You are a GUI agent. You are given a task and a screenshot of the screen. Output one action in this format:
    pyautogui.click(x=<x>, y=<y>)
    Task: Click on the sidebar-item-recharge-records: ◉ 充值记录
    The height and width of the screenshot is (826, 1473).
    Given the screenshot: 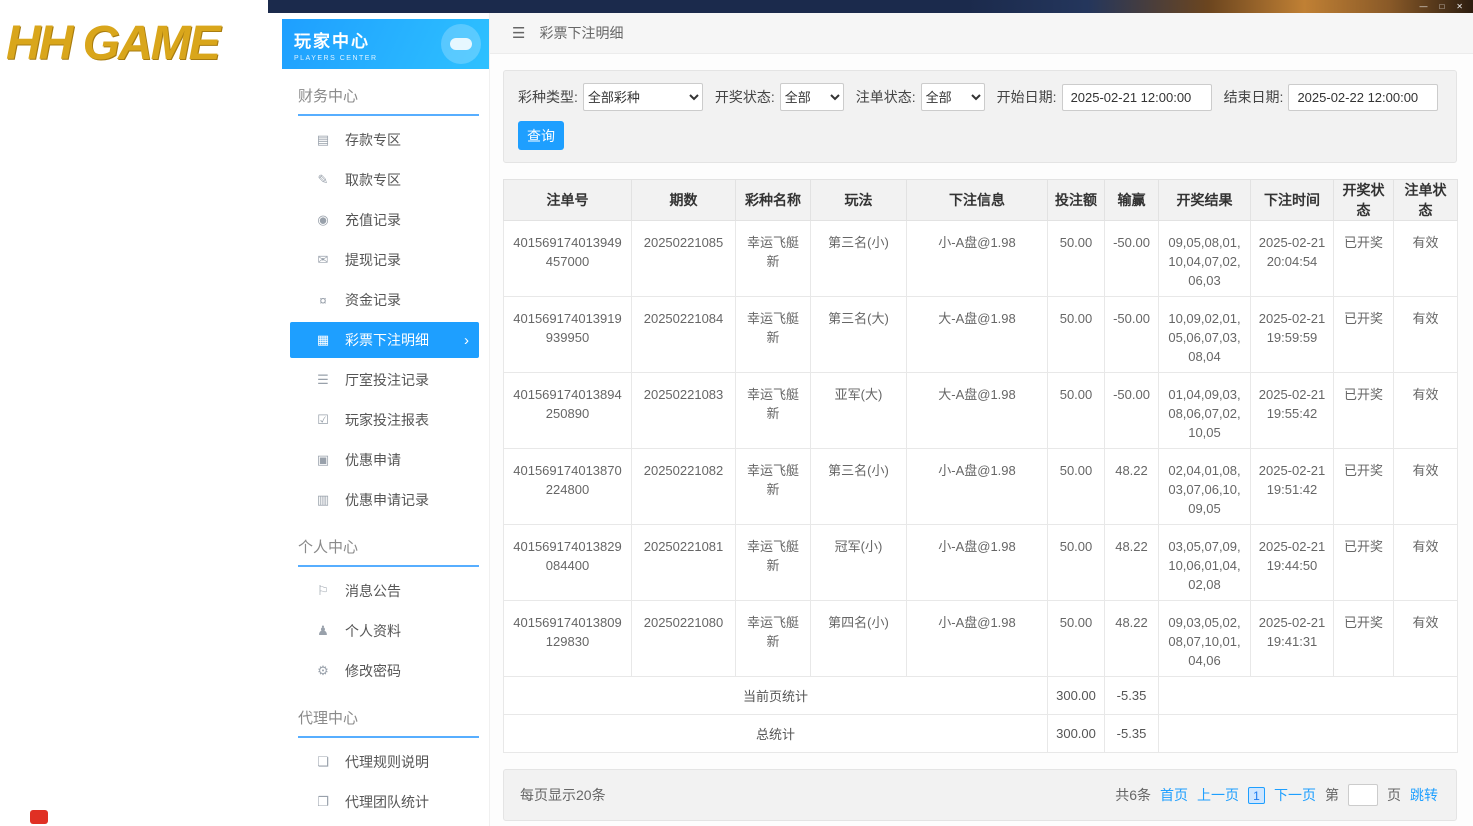 What is the action you would take?
    pyautogui.click(x=378, y=220)
    